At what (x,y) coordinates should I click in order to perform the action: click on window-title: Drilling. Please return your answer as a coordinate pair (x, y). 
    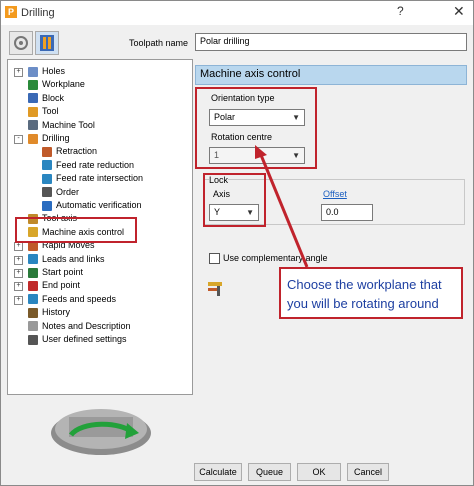
    Looking at the image, I should click on (38, 13).